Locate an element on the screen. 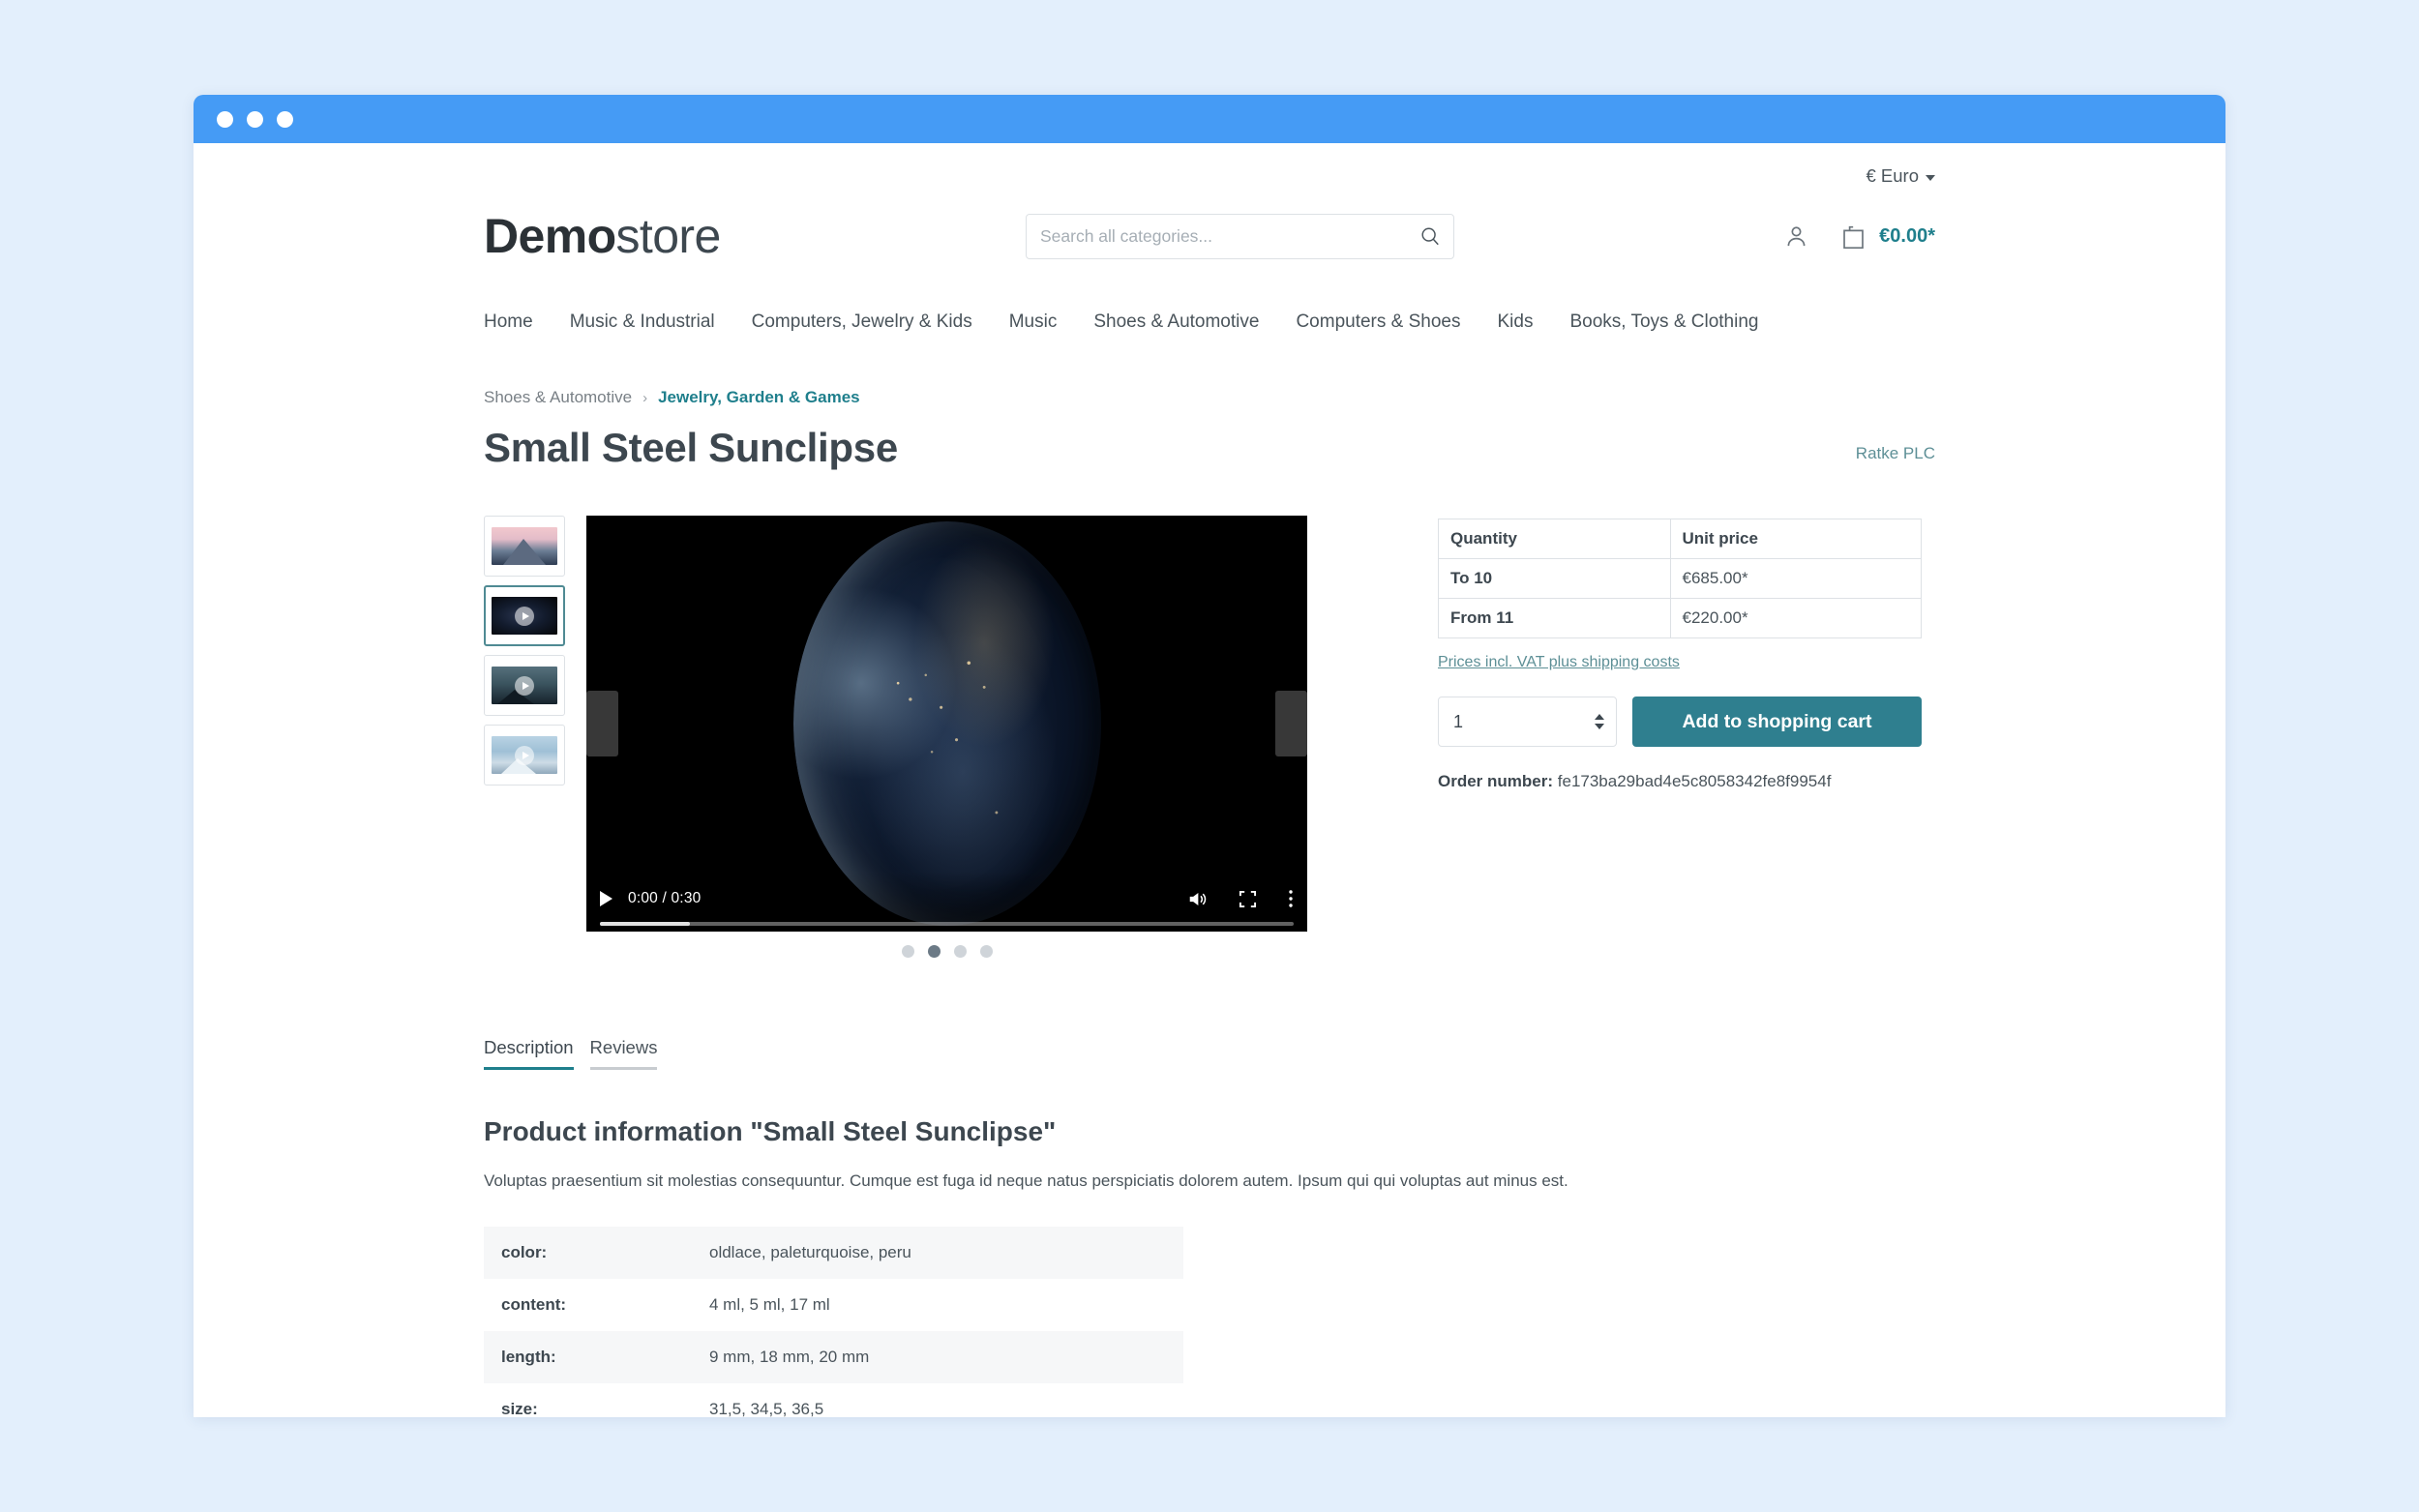 The image size is (2419, 1512). cart-button: €0.00* is located at coordinates (1888, 237).